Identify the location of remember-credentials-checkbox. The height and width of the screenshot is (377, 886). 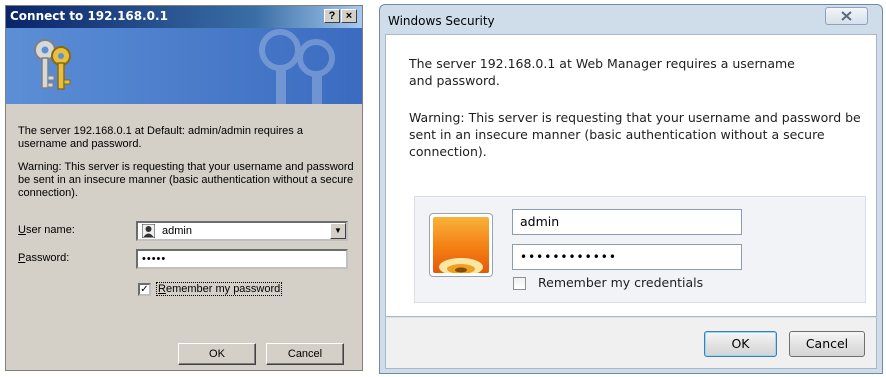
(519, 283).